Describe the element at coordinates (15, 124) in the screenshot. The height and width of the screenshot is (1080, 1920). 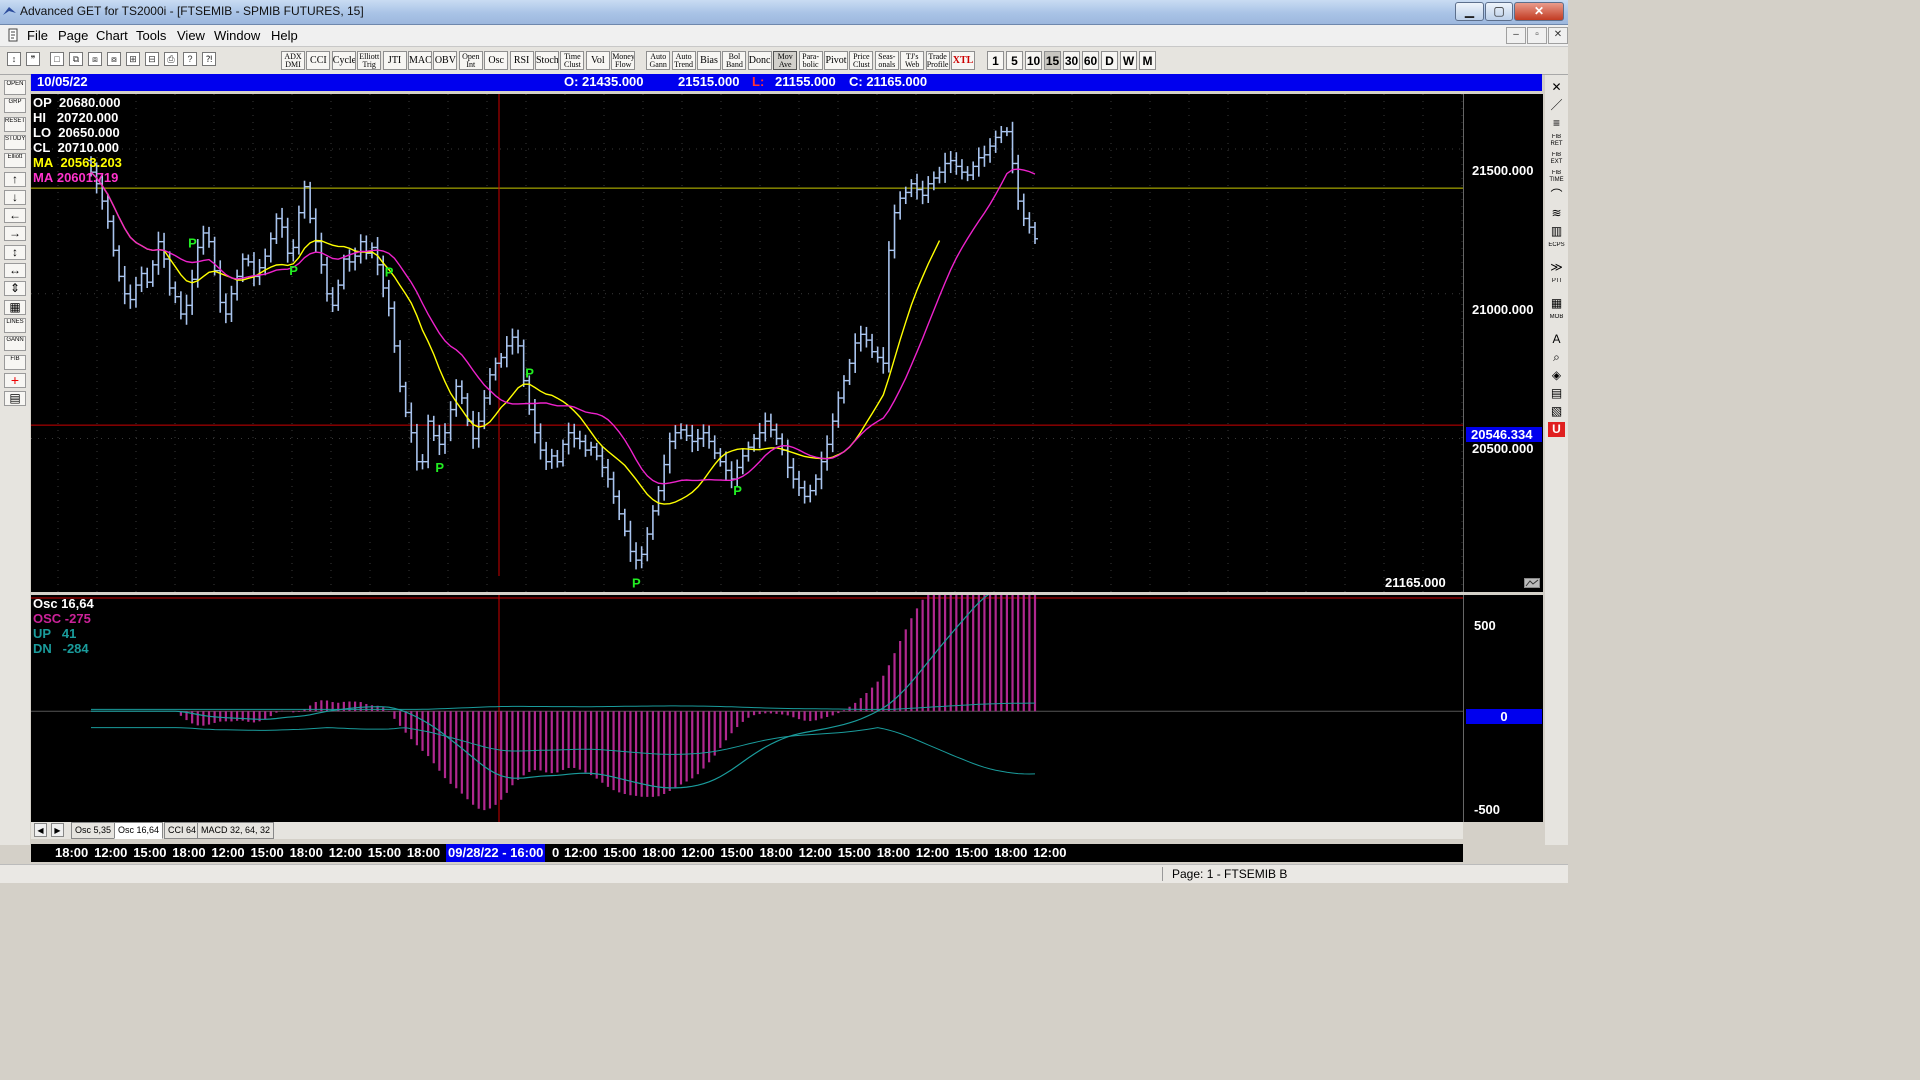
I see `left-tool-reset-2: RESET` at that location.